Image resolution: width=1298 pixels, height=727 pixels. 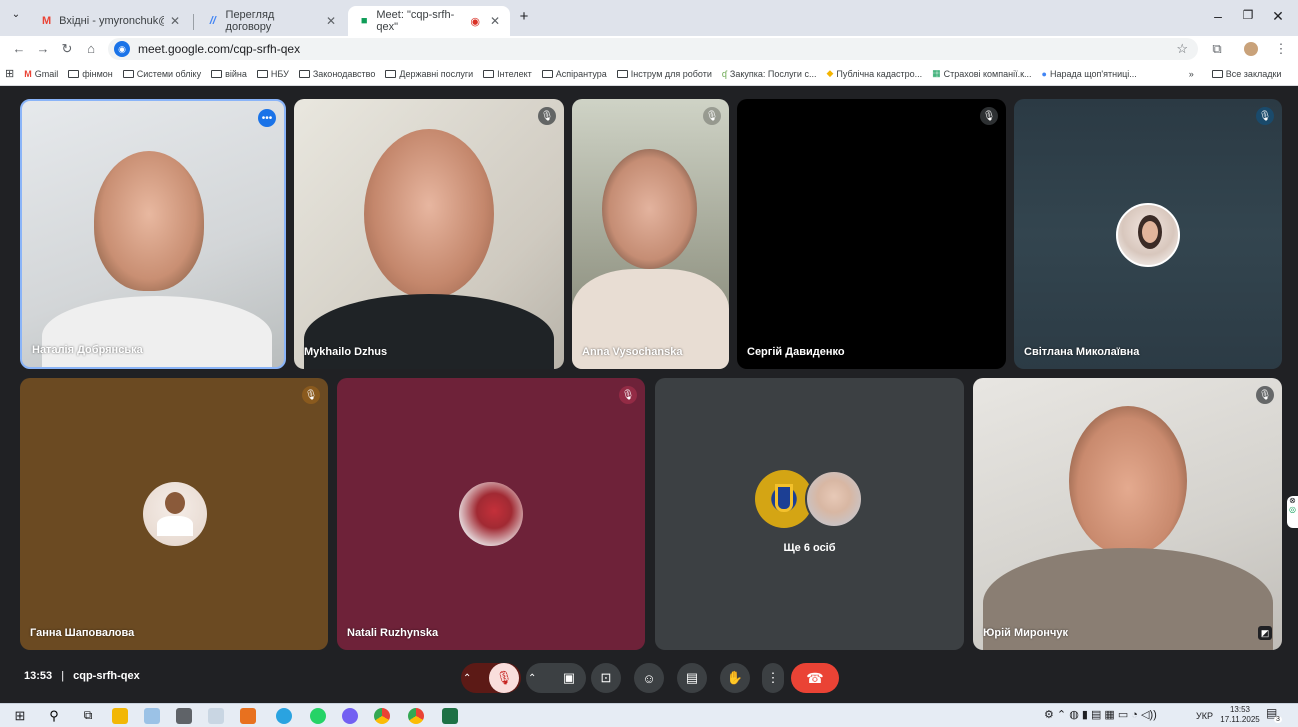 What do you see at coordinates (174, 514) in the screenshot?
I see `participant-tile: 🎙 Ганна Шаповалова` at bounding box center [174, 514].